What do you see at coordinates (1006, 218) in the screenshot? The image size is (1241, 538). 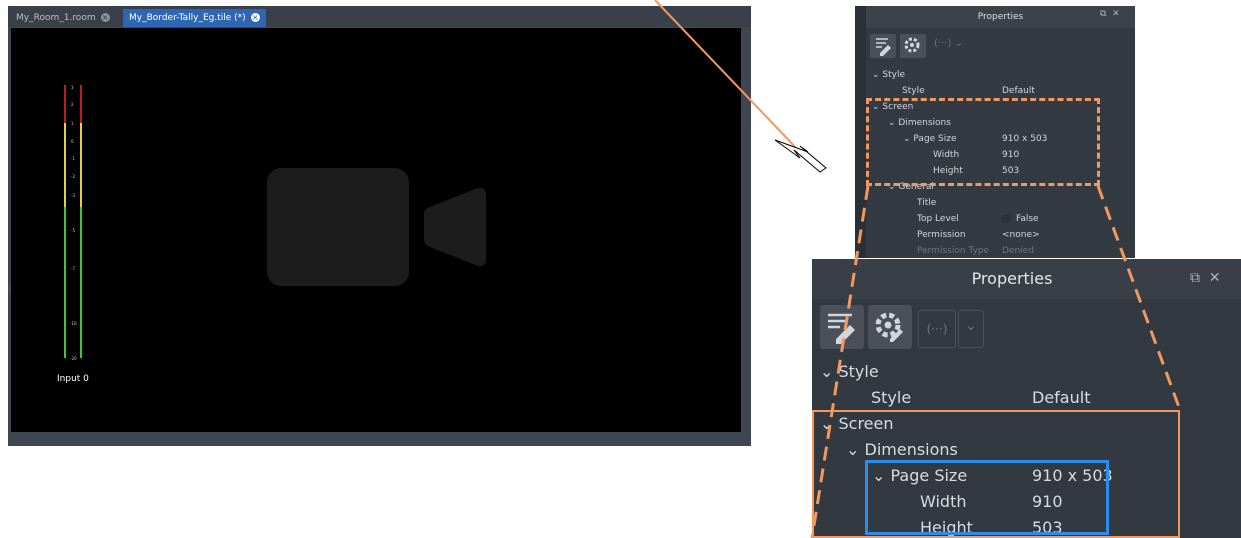 I see `checkbox-icon` at bounding box center [1006, 218].